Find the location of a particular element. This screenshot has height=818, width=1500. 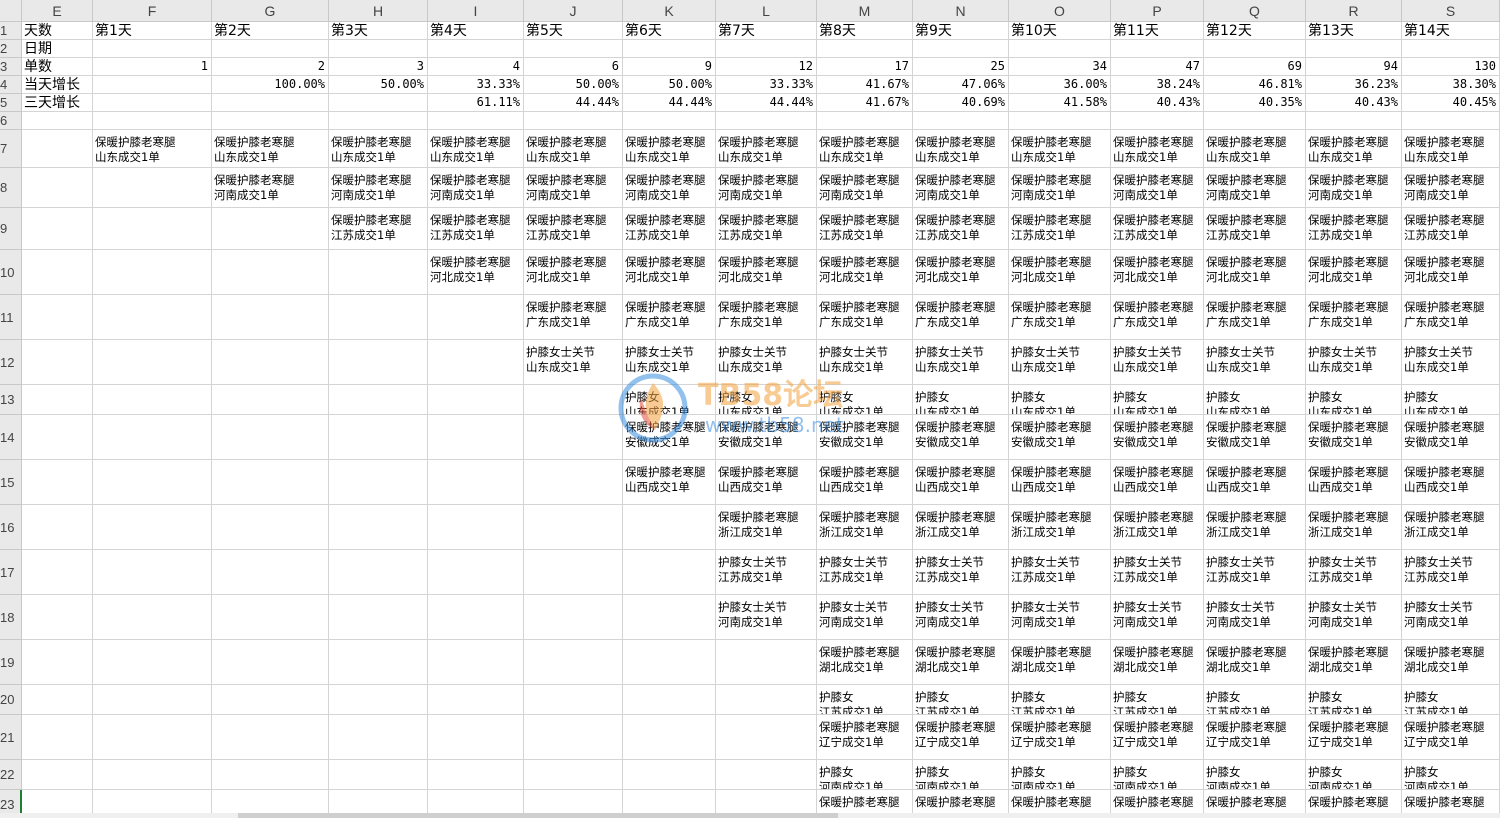

table-cell: 36.23% is located at coordinates (1354, 85).